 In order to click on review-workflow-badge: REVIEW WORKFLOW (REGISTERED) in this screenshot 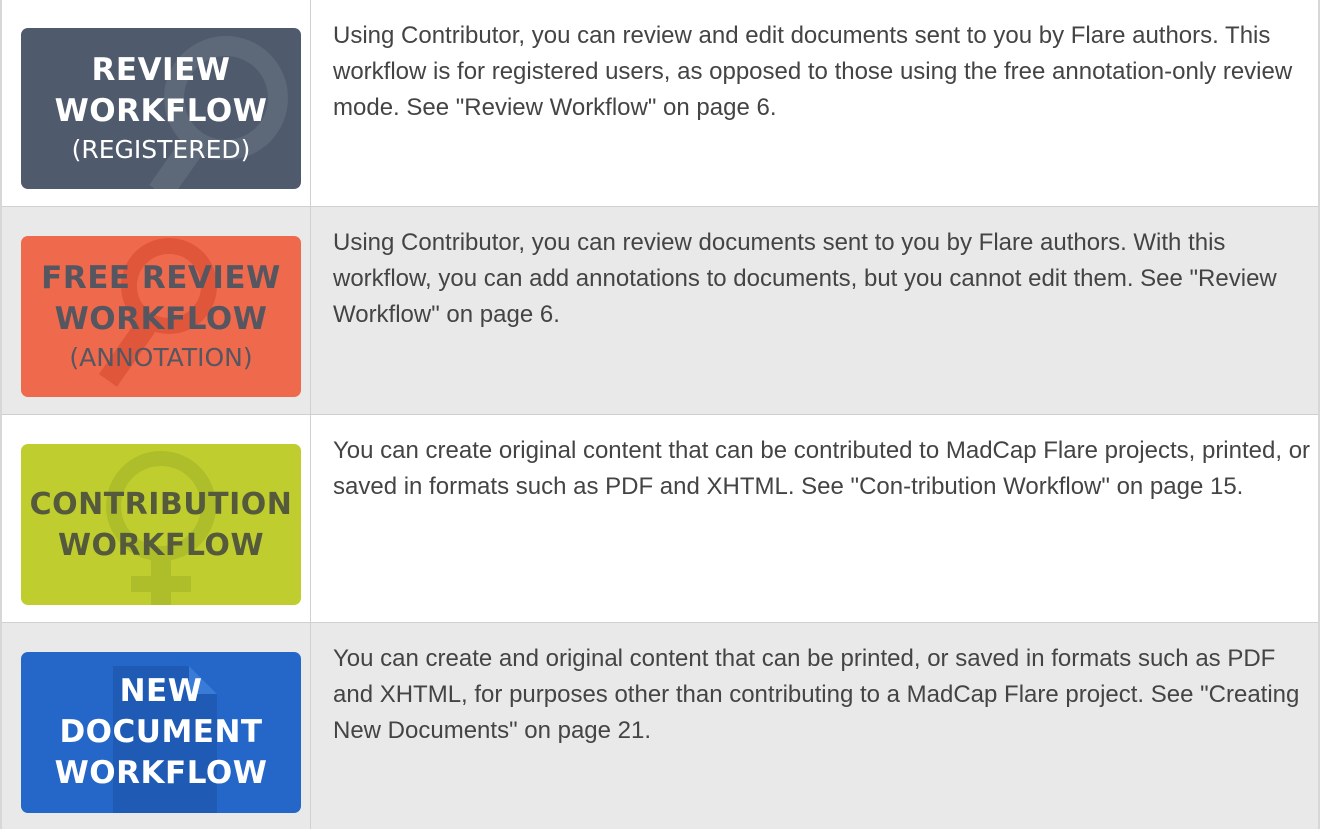, I will do `click(161, 108)`.